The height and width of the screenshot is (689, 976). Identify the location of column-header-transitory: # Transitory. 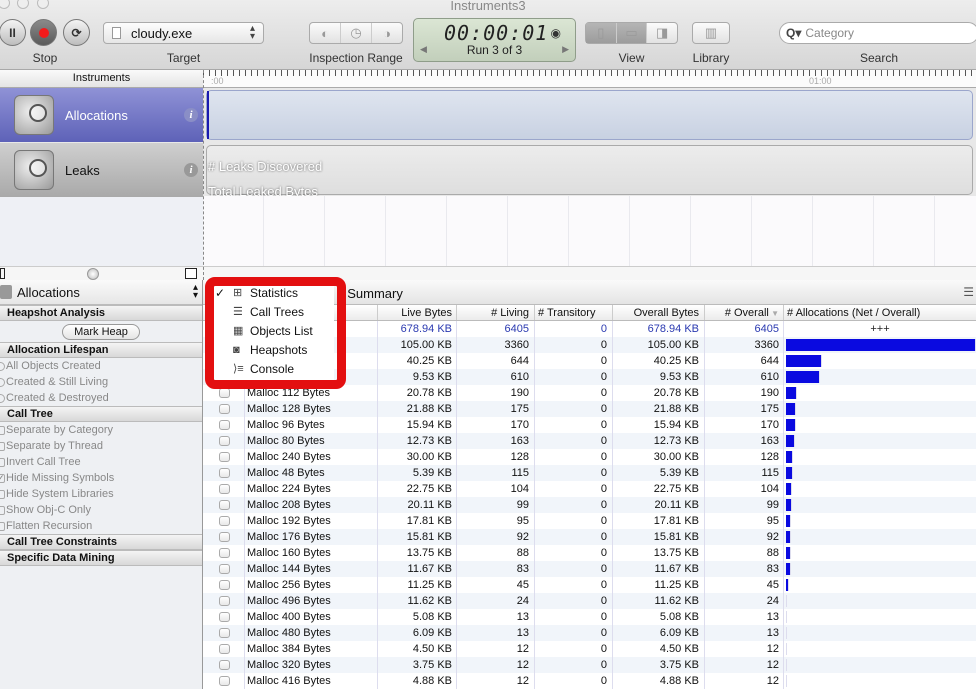
(574, 312).